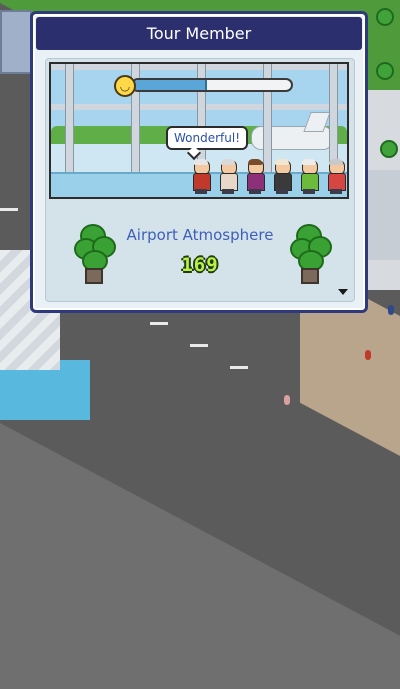 The image size is (400, 689). I want to click on dialog-title: Tour Member, so click(199, 33).